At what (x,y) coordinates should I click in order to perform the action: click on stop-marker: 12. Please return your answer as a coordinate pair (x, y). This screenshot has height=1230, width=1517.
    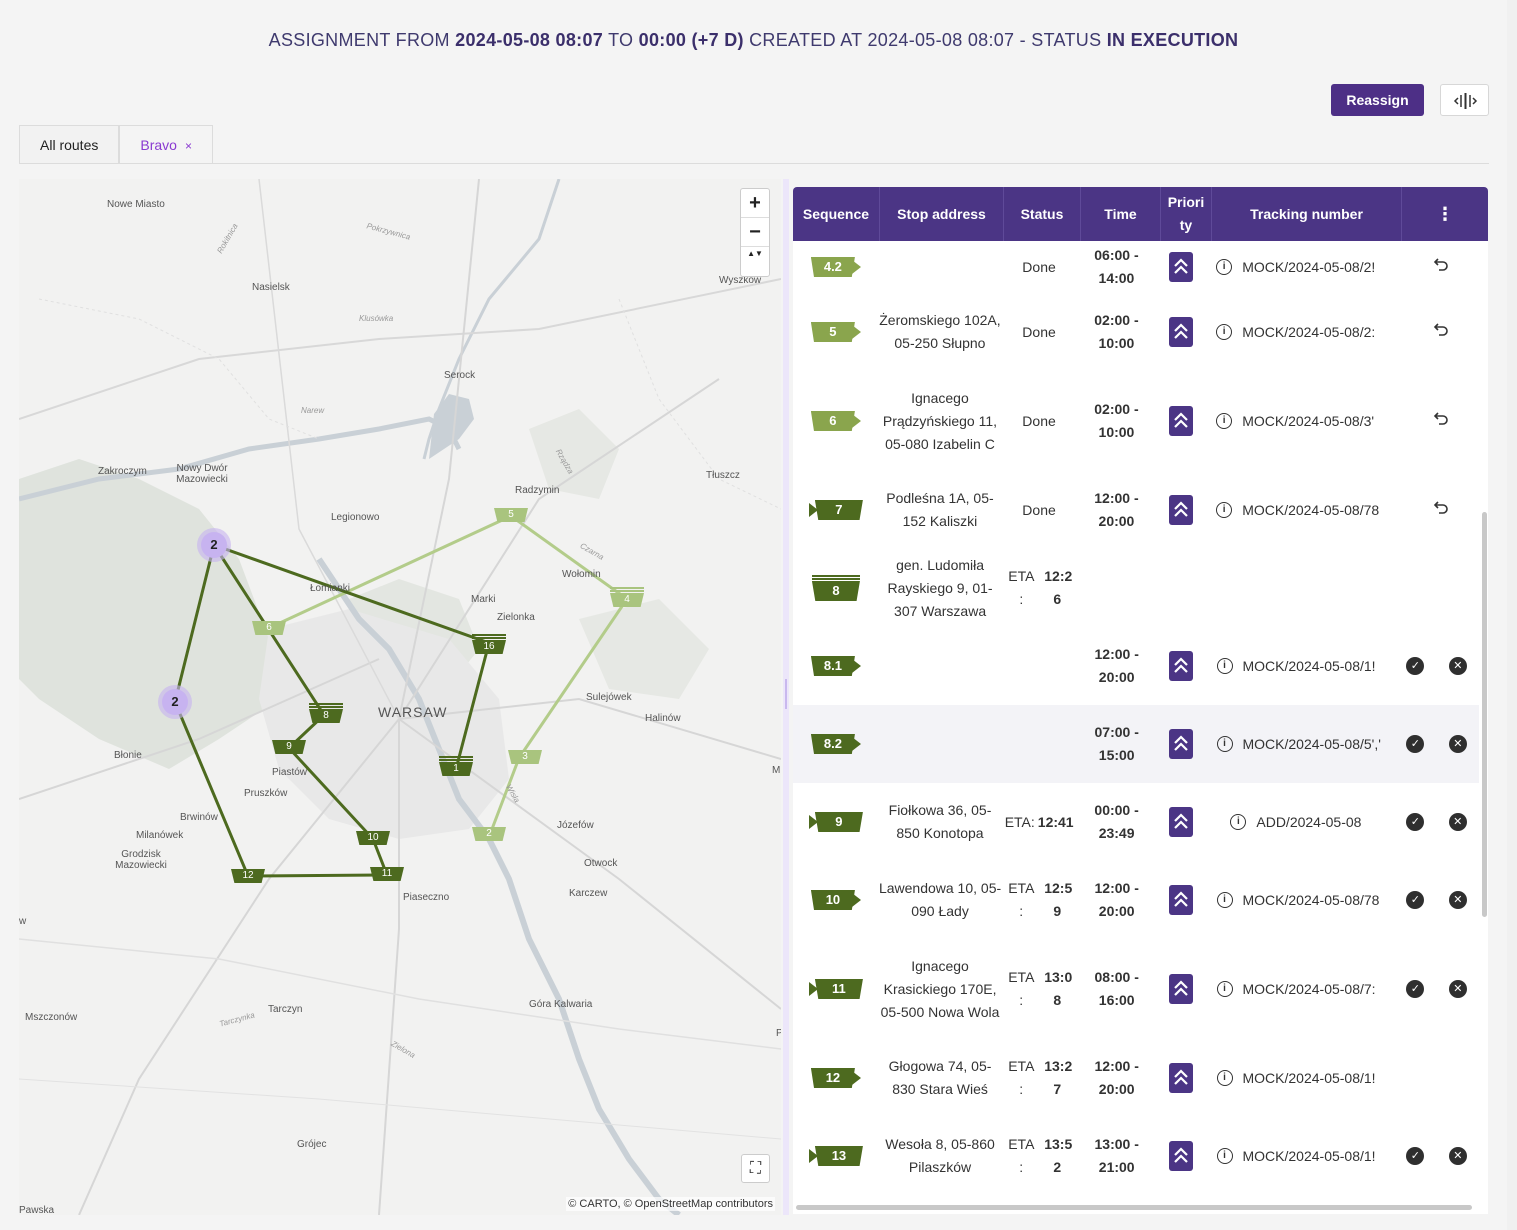
    Looking at the image, I should click on (248, 877).